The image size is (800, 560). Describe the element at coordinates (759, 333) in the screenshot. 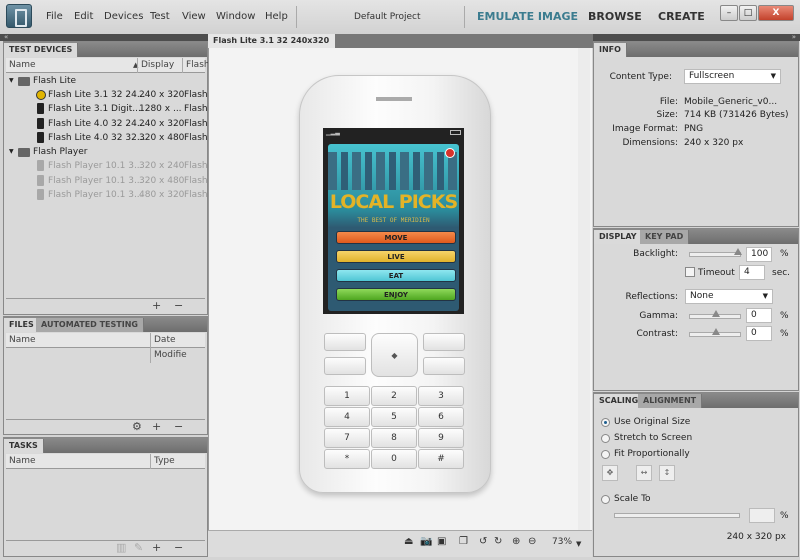

I see `contrast-input: 0` at that location.